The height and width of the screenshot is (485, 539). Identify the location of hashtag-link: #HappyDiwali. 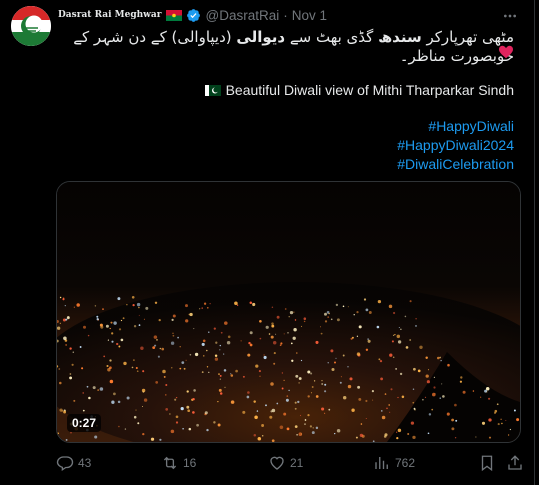
(455, 126).